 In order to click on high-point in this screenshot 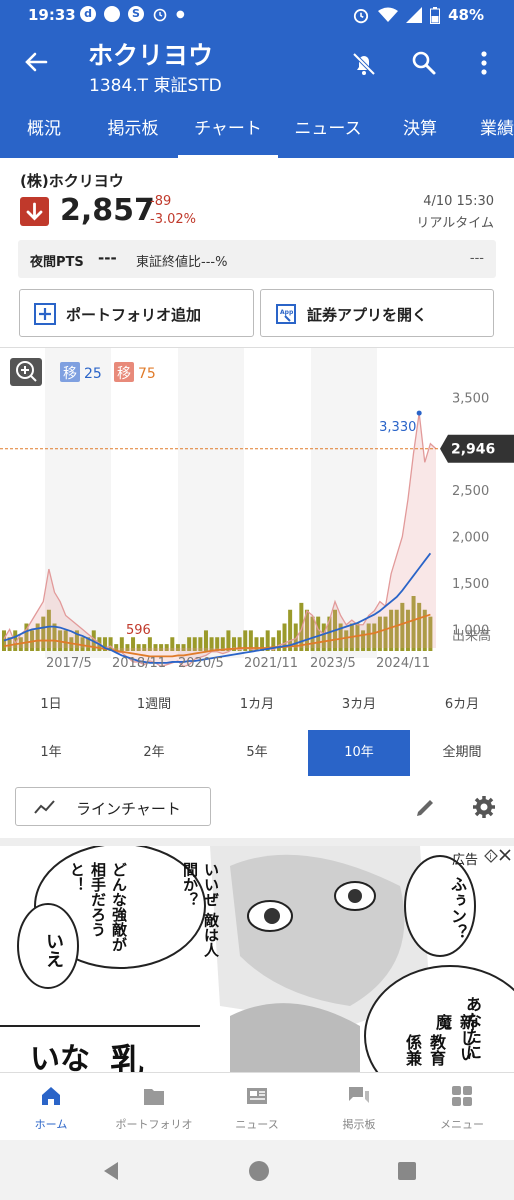, I will do `click(419, 413)`.